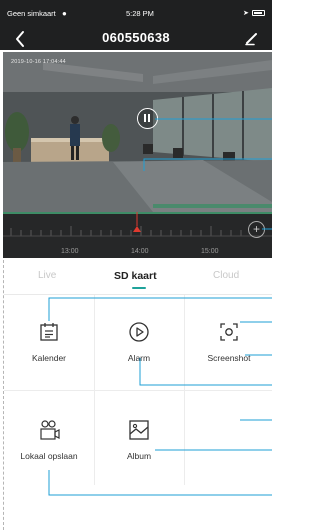  What do you see at coordinates (47, 275) in the screenshot?
I see `tab-live: Live` at bounding box center [47, 275].